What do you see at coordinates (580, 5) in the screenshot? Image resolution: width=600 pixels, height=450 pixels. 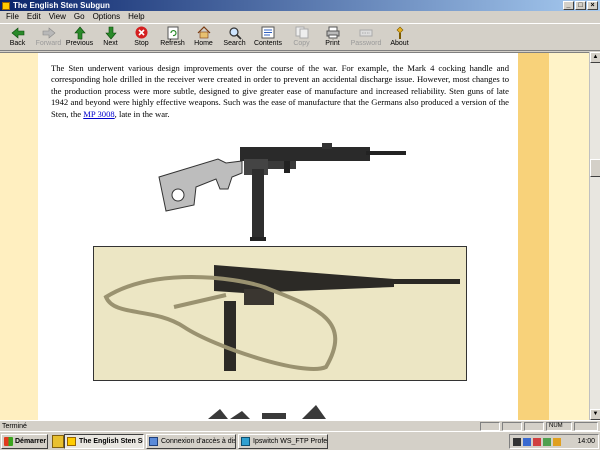 I see `maximize-button: □` at bounding box center [580, 5].